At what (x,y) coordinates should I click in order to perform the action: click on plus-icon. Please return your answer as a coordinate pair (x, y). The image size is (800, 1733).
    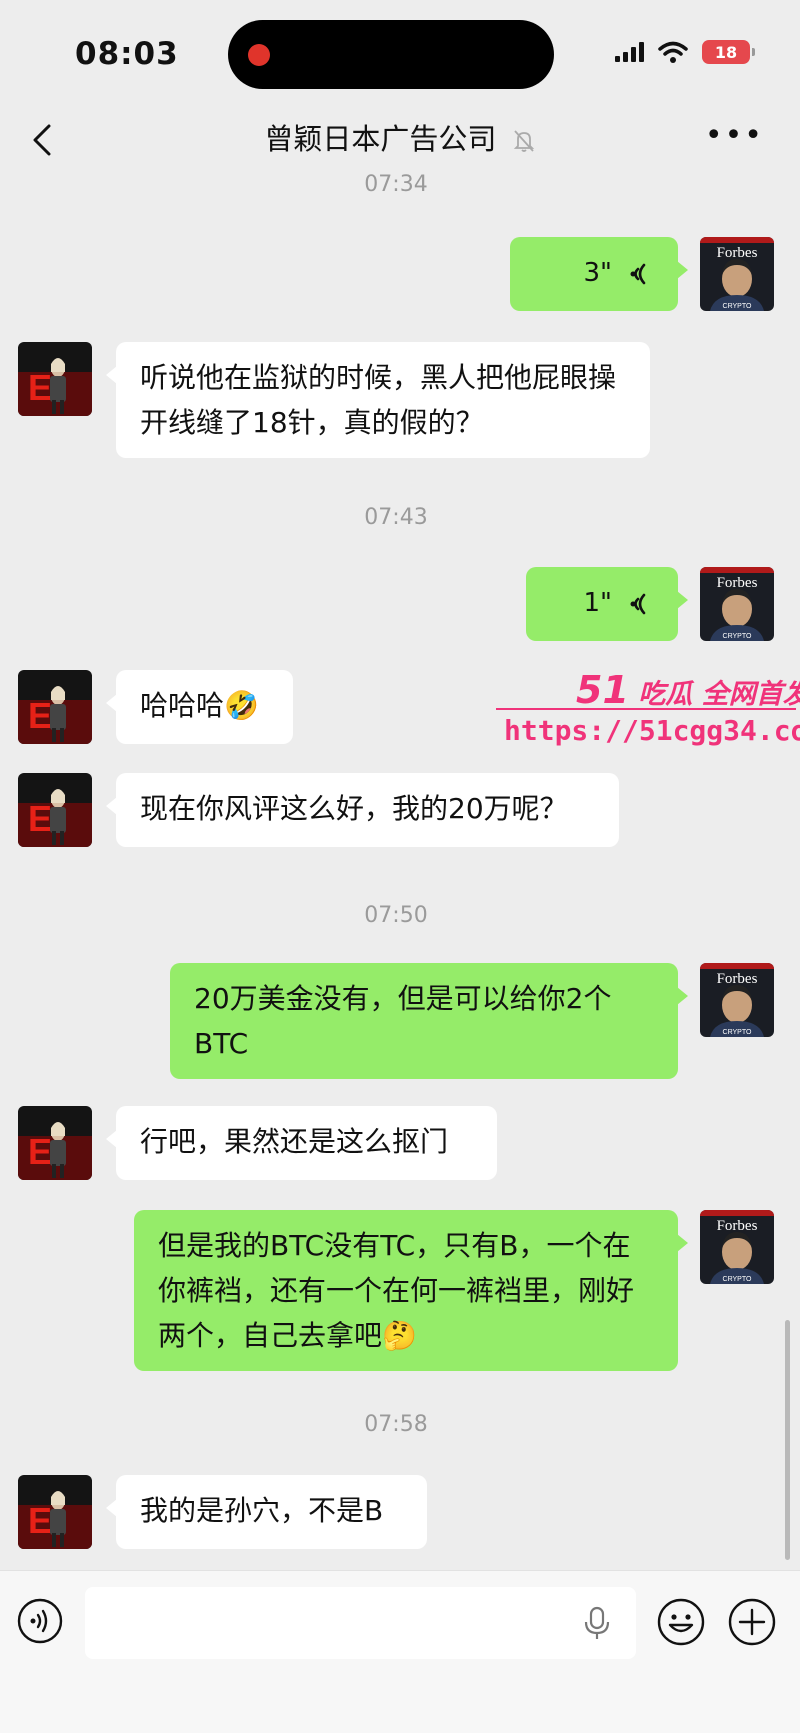
    Looking at the image, I should click on (752, 1622).